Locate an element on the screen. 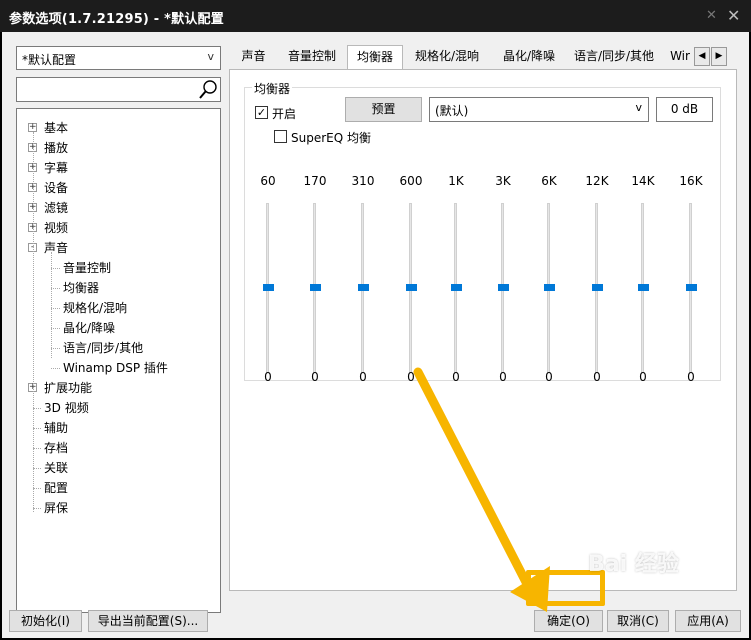 This screenshot has width=751, height=640. chevron-down-icon: v is located at coordinates (638, 107).